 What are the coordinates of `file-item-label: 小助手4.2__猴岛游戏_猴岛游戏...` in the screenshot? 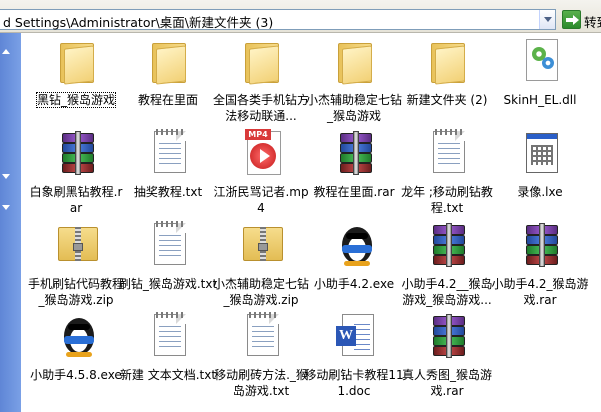 It's located at (447, 292).